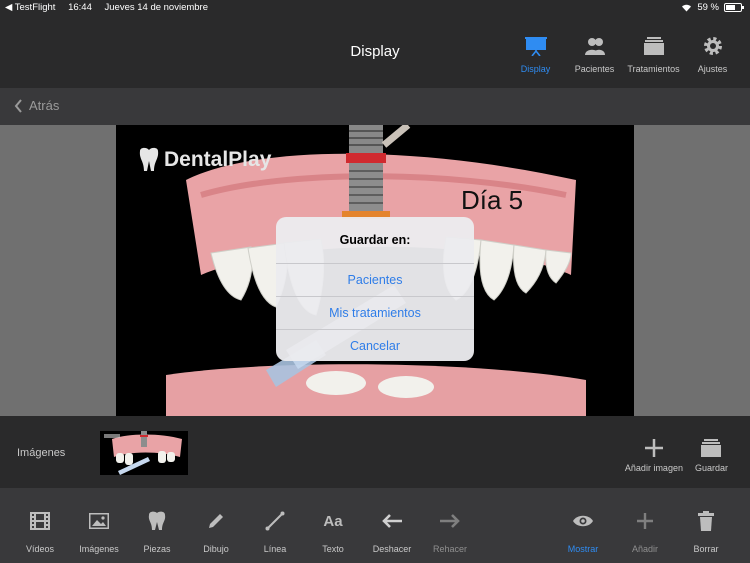  What do you see at coordinates (375, 106) in the screenshot?
I see `back-bar: Atrás` at bounding box center [375, 106].